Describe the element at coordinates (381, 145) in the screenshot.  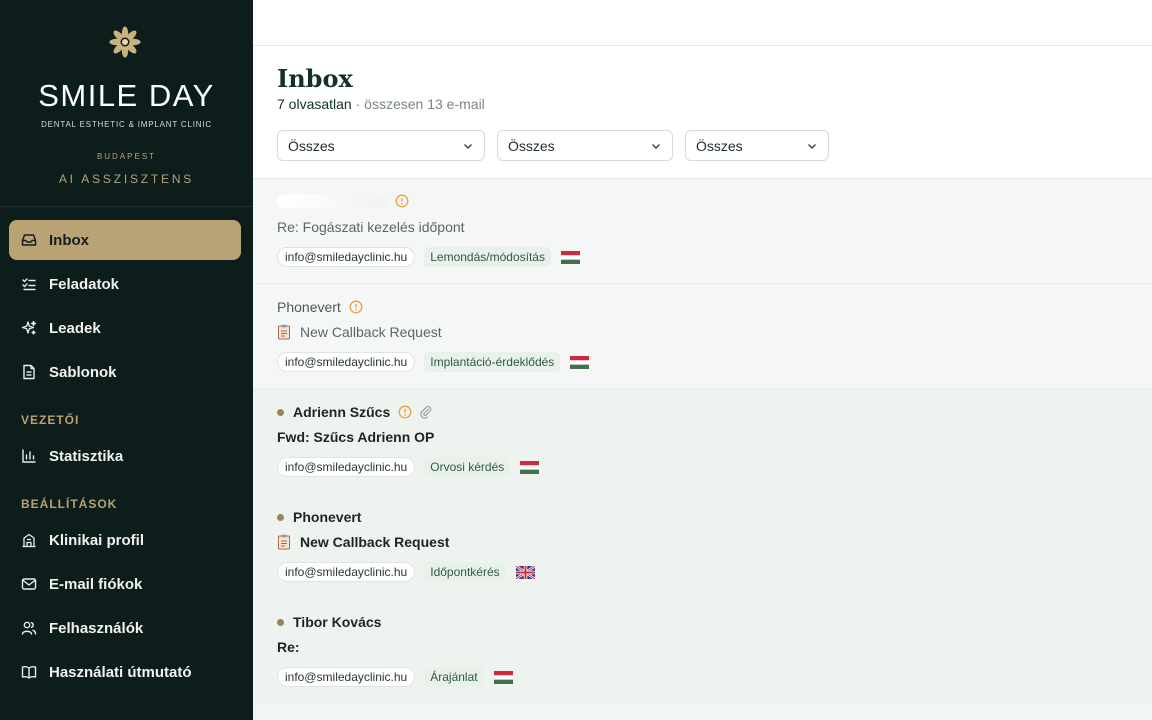
I see `filter-select-1: Összes` at that location.